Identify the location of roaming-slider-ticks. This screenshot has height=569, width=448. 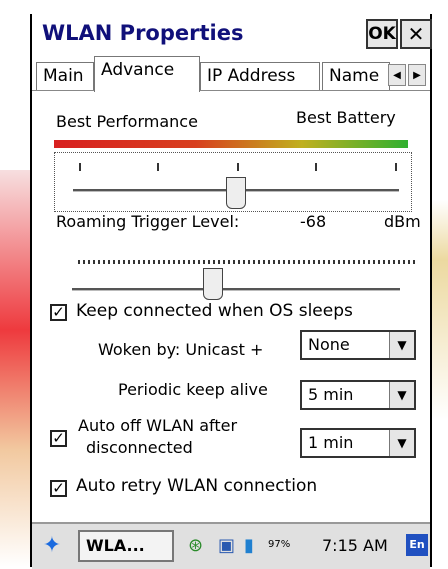
(248, 262).